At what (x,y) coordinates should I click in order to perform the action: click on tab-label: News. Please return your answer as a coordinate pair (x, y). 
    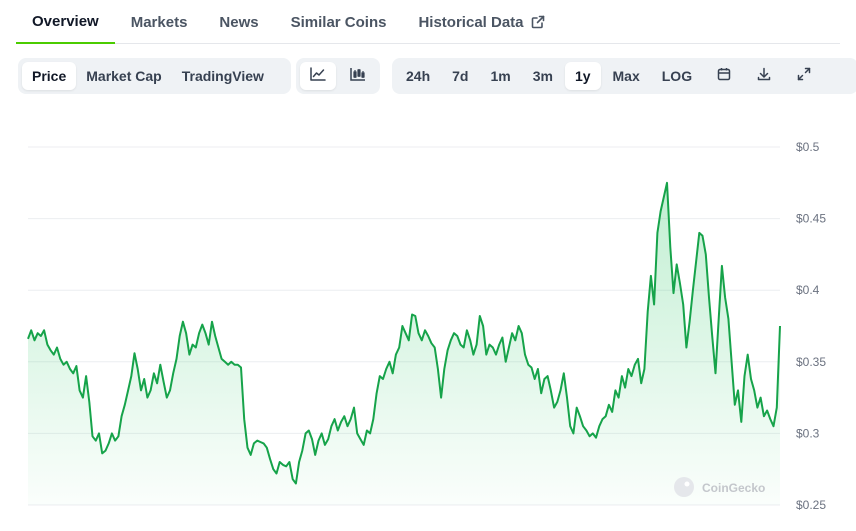
    Looking at the image, I should click on (239, 22).